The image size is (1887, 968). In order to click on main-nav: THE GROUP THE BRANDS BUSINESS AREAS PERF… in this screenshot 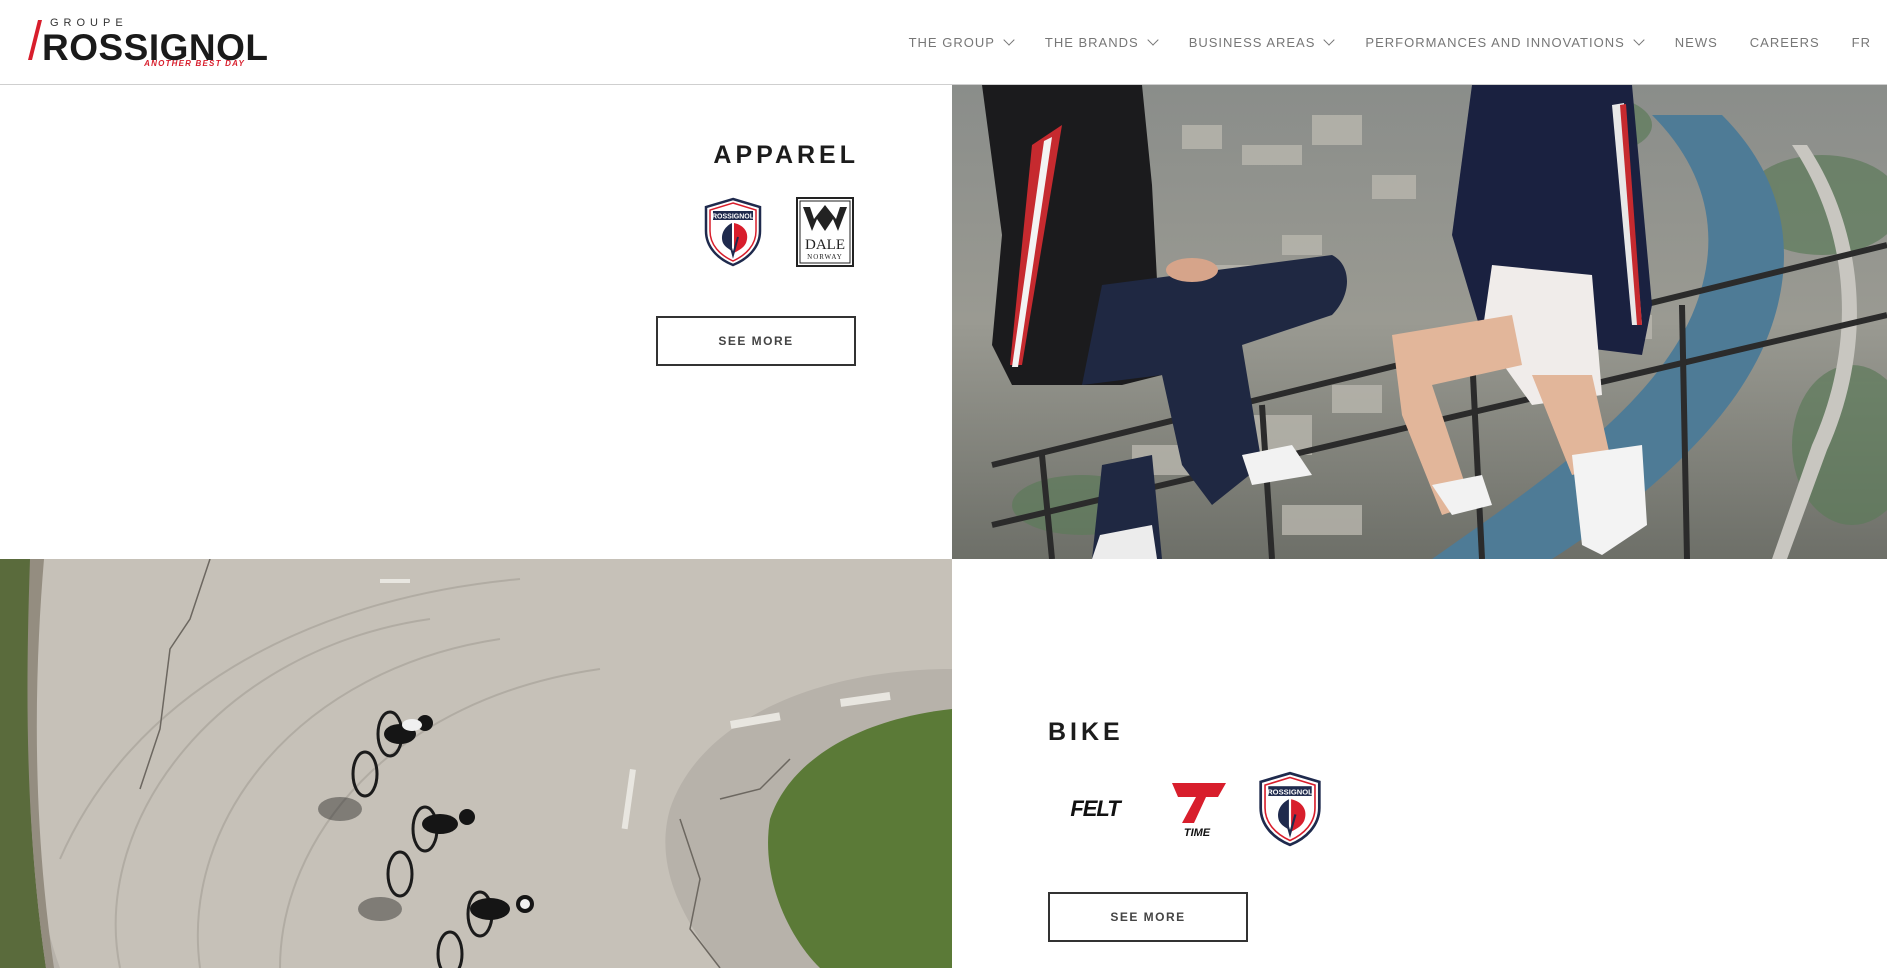, I will do `click(1390, 42)`.